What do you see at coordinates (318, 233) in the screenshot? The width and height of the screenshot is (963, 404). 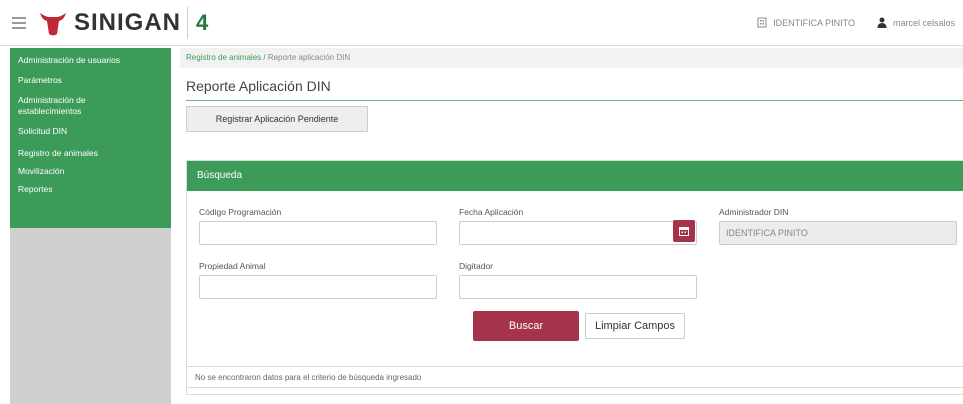 I see `codigo-programacion-input` at bounding box center [318, 233].